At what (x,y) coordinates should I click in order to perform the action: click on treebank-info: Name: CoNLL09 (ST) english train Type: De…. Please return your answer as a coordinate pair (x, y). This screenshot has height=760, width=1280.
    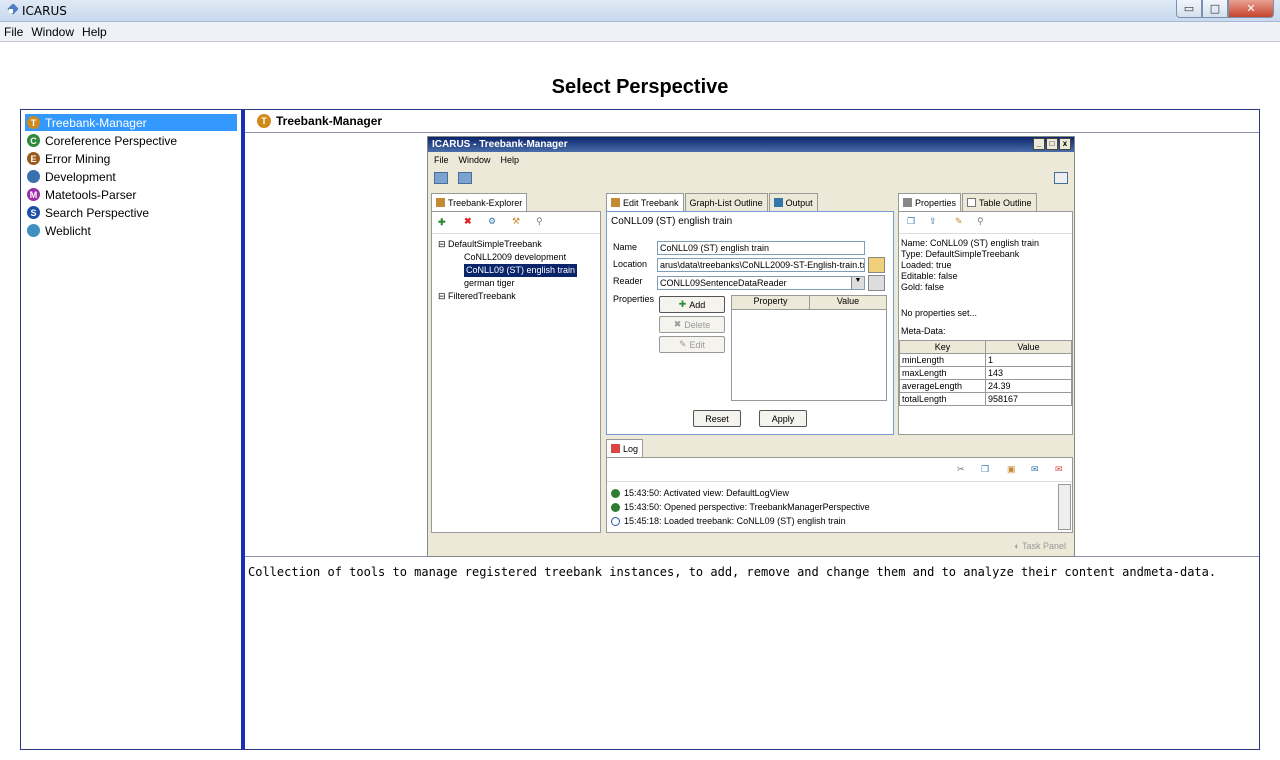
    Looking at the image, I should click on (985, 263).